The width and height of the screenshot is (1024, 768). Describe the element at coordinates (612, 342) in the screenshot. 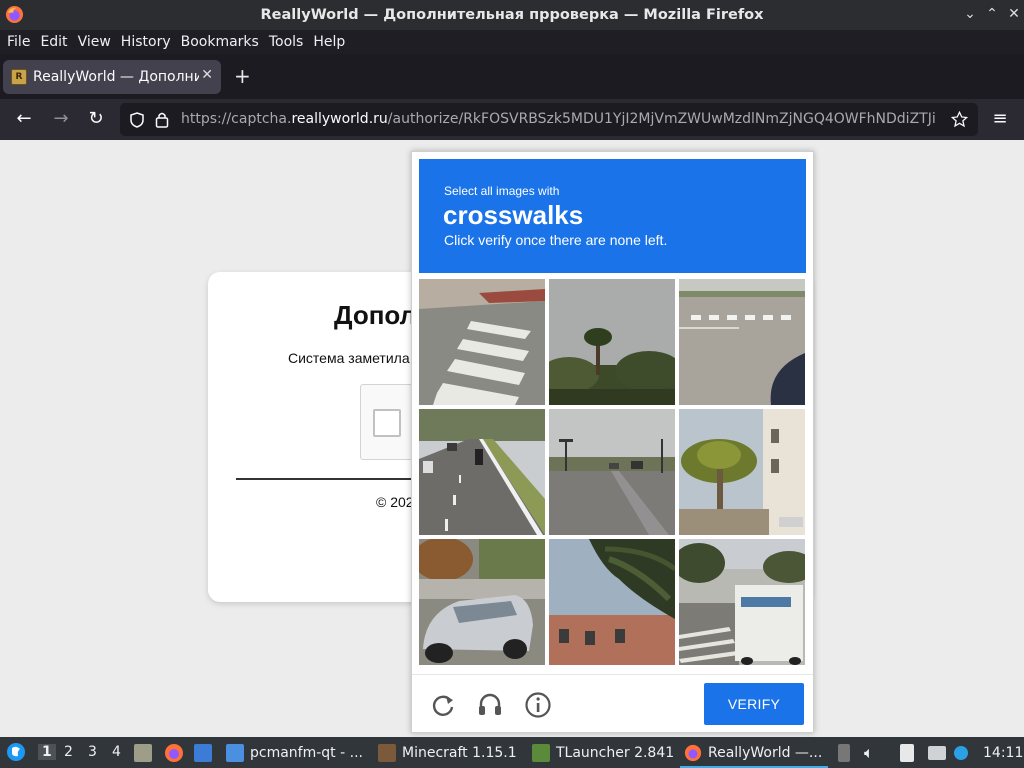

I see `captcha-tile-palm-tree` at that location.